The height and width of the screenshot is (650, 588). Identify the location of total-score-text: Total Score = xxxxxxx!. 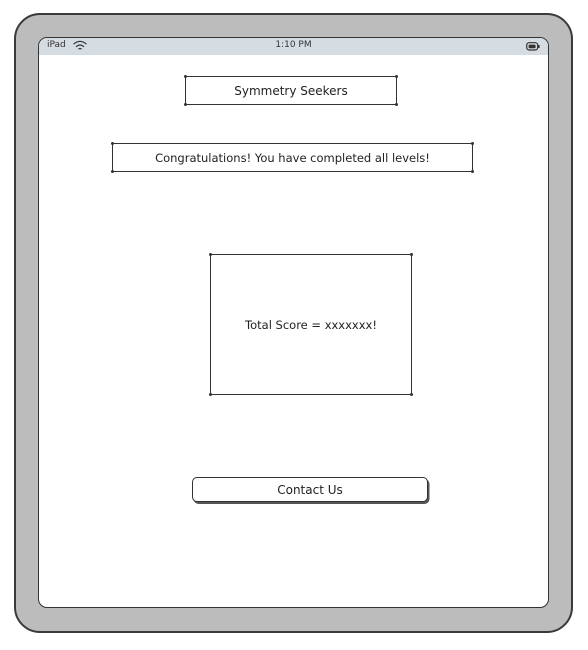
(311, 324).